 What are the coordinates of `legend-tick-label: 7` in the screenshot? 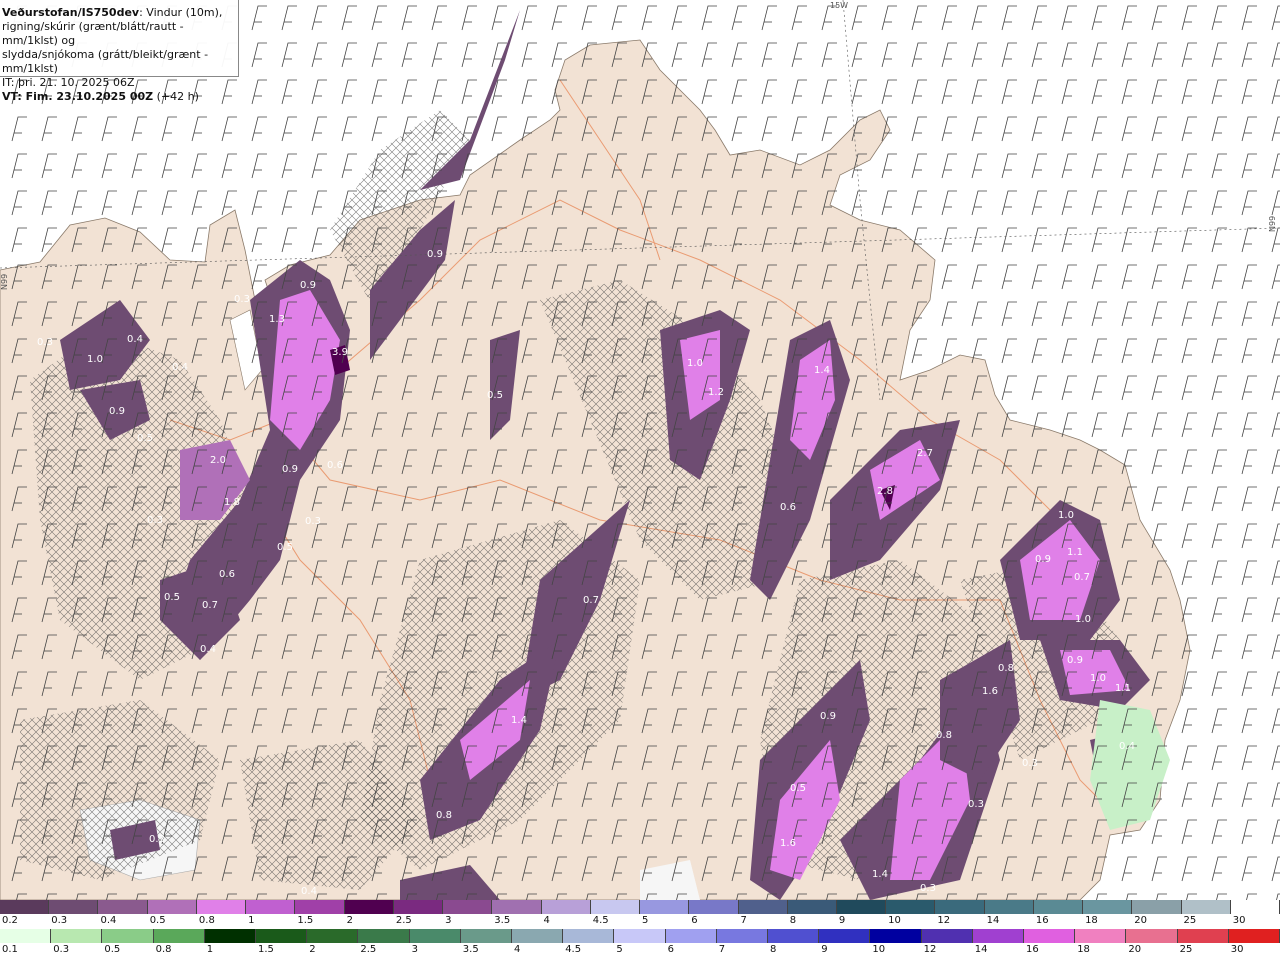 It's located at (743, 920).